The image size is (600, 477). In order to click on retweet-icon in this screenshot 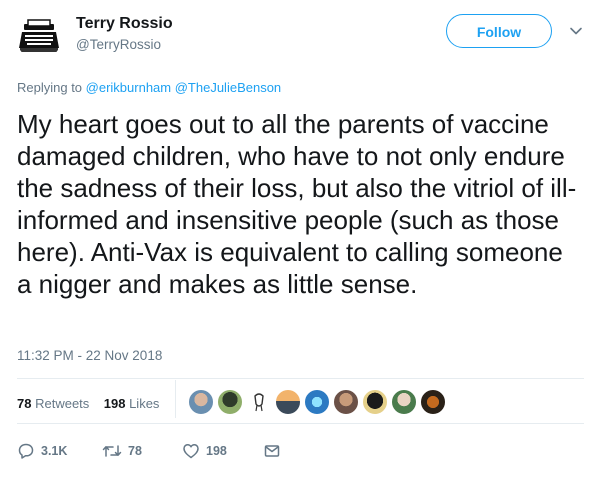, I will do `click(112, 451)`.